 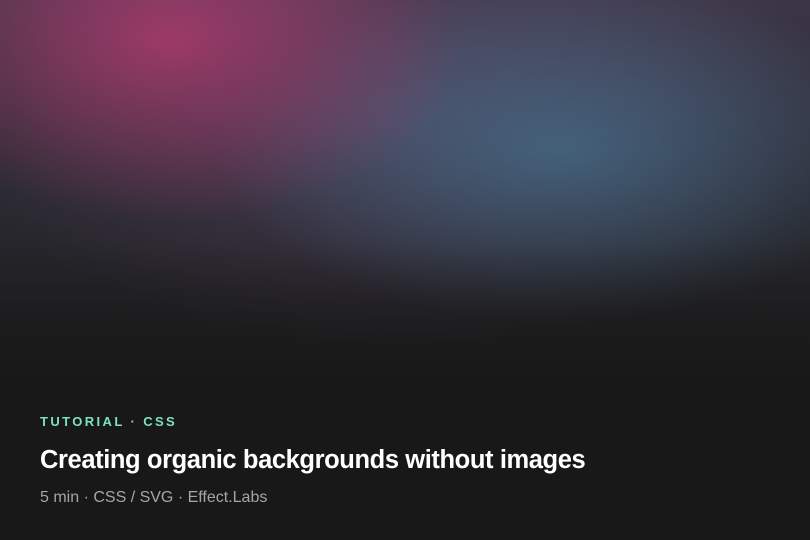 What do you see at coordinates (154, 497) in the screenshot?
I see `article-meta: 5 min · CSS / SVG · Effect.Labs` at bounding box center [154, 497].